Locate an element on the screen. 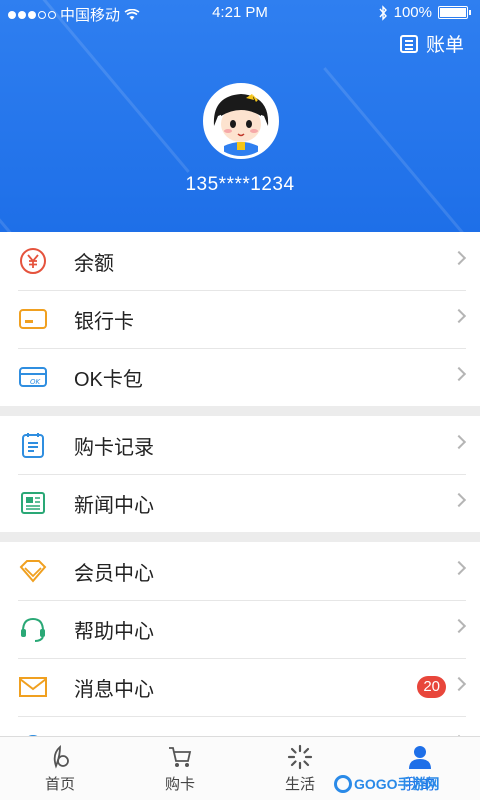  menu-item-label: 会员中心 is located at coordinates (114, 573).